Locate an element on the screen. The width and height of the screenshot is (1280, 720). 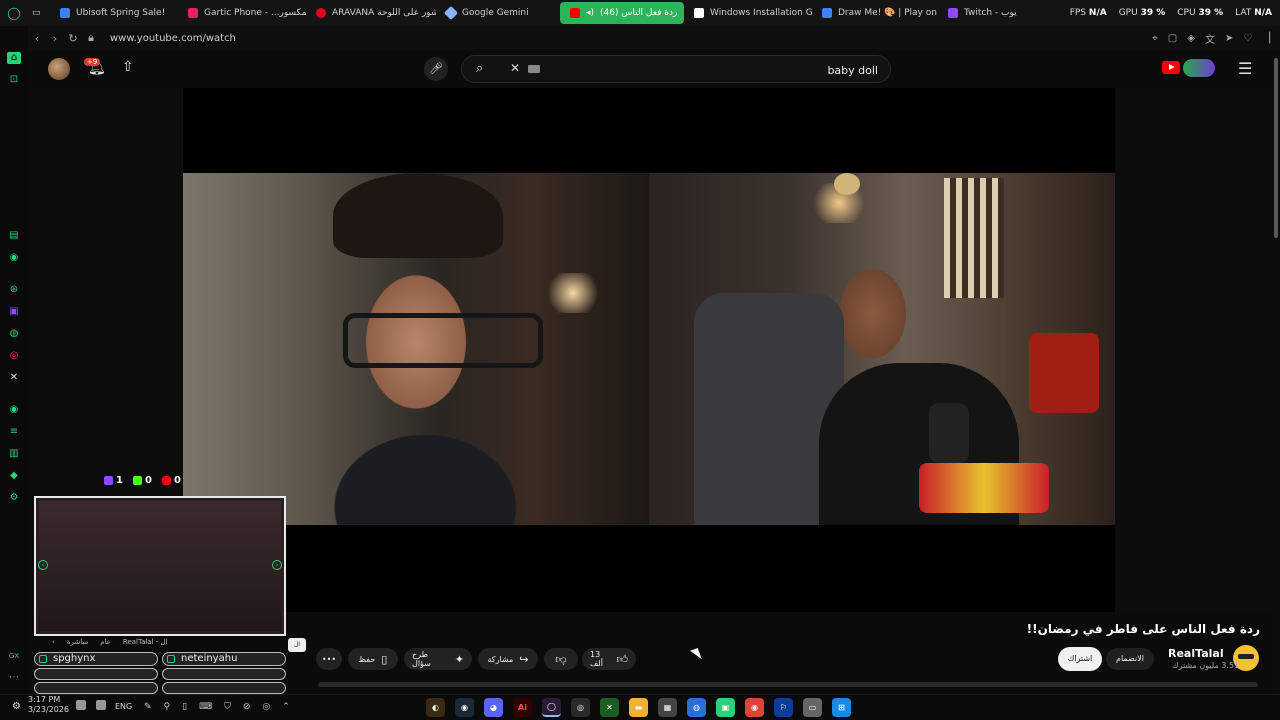
wallet-icon: ◆ is located at coordinates (14, 476).